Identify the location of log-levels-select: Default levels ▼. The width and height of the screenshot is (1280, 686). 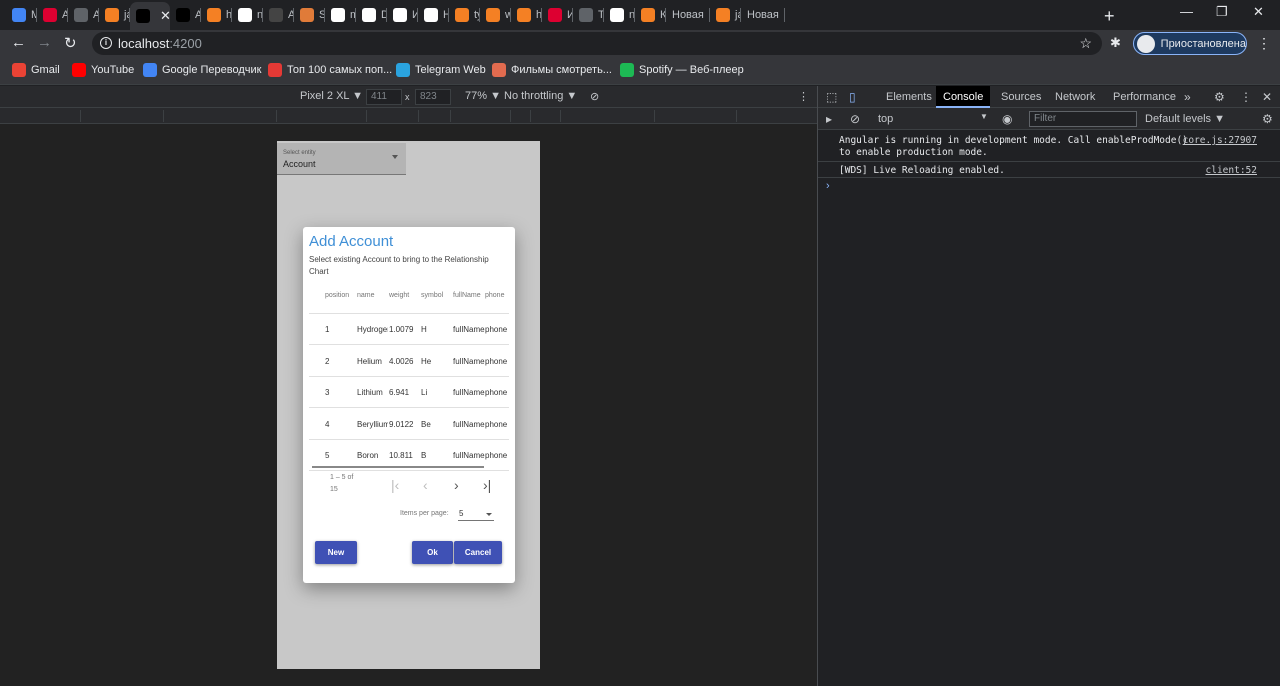
(1185, 119).